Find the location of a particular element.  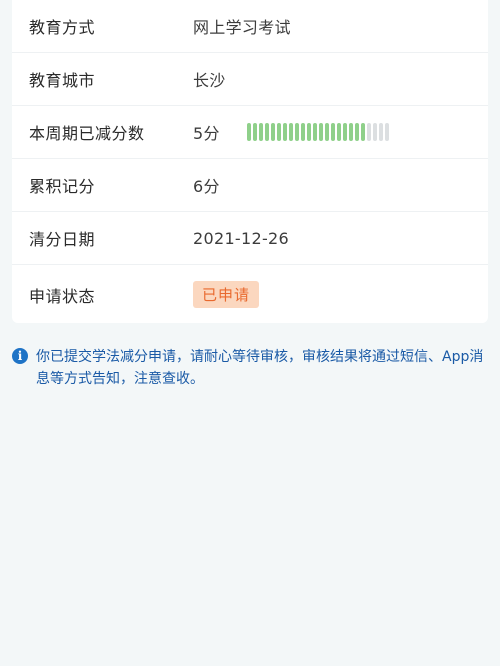

application-status-value: 已申请 is located at coordinates (226, 294).